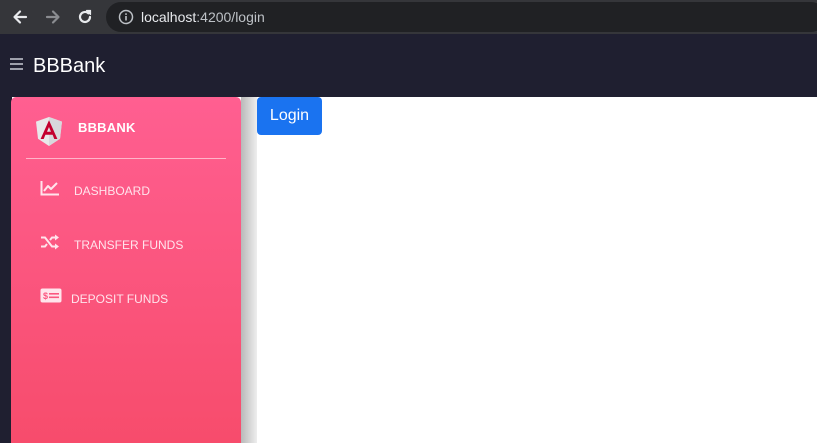 The width and height of the screenshot is (817, 443). I want to click on sidebar-item-deposit-funds: $ DEPOSIT FUNDS, so click(126, 298).